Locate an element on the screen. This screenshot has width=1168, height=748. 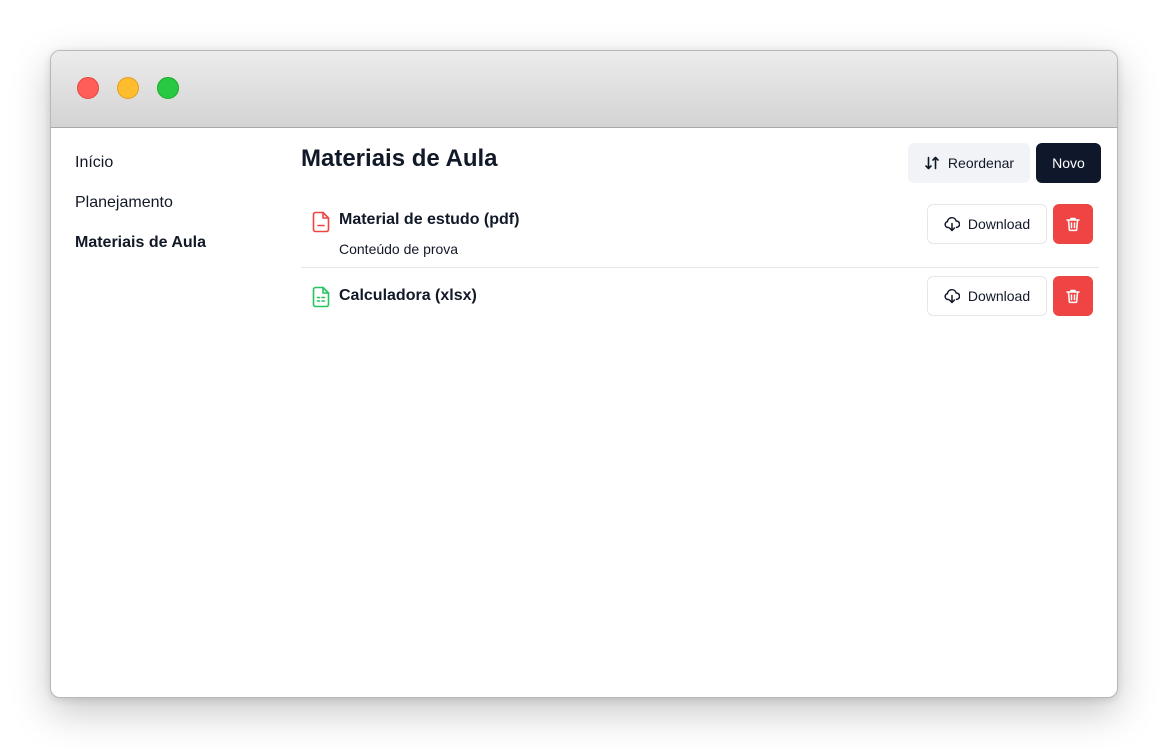
title-bar is located at coordinates (584, 89).